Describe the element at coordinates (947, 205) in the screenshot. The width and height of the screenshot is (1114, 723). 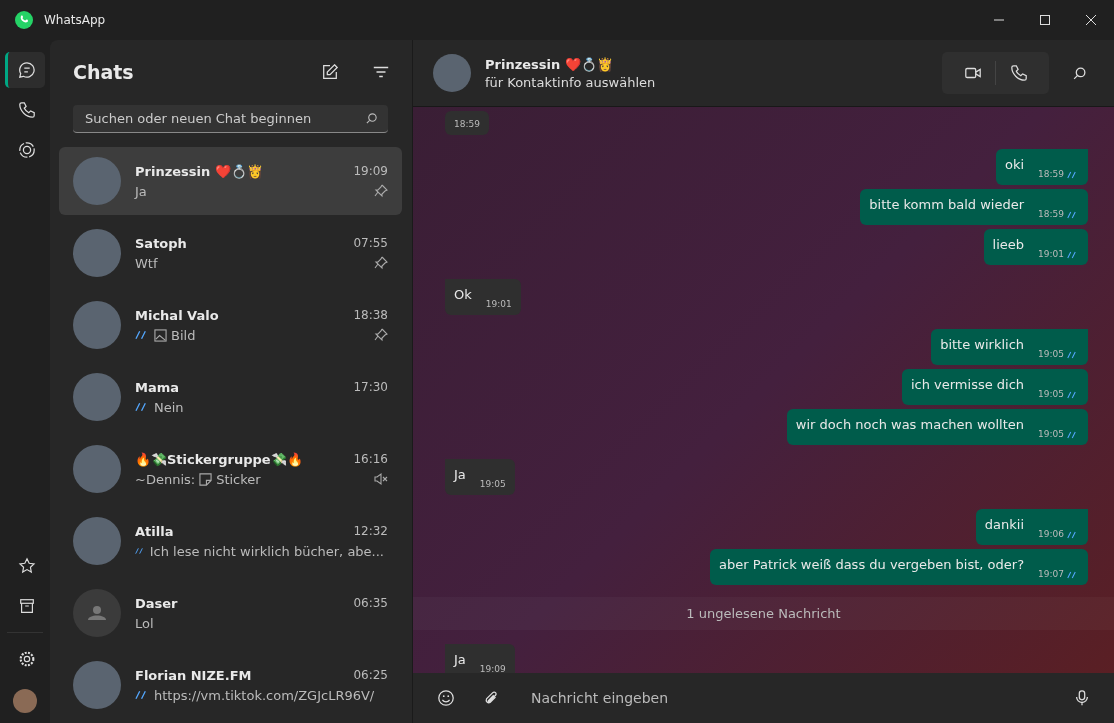
I see `message-text: bitte komm bald wieder` at that location.